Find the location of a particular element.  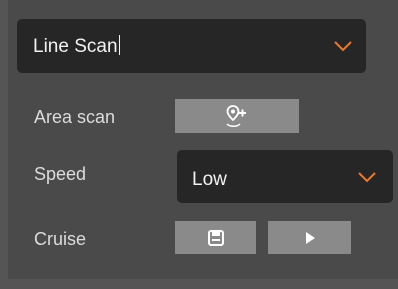

play-icon is located at coordinates (310, 237).